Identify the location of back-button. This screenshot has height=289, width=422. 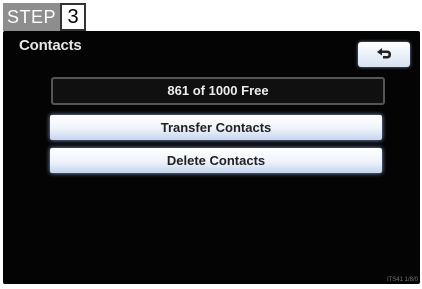
(384, 54).